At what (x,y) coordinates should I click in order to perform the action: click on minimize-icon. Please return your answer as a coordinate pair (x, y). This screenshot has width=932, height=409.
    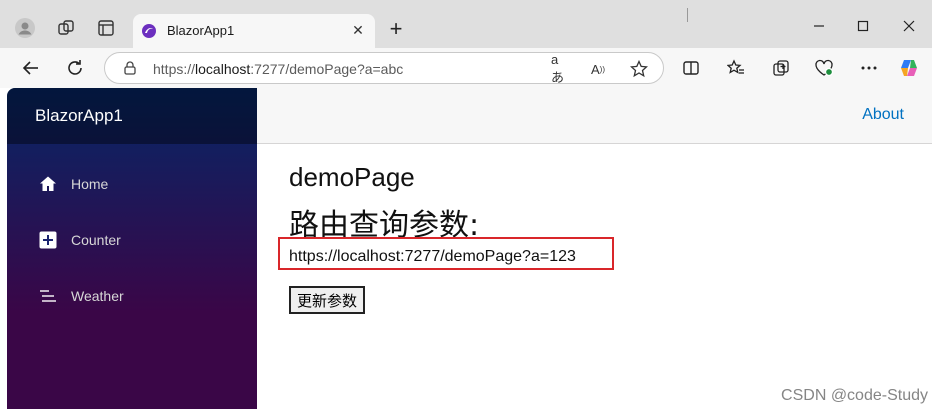
    Looking at the image, I should click on (819, 26).